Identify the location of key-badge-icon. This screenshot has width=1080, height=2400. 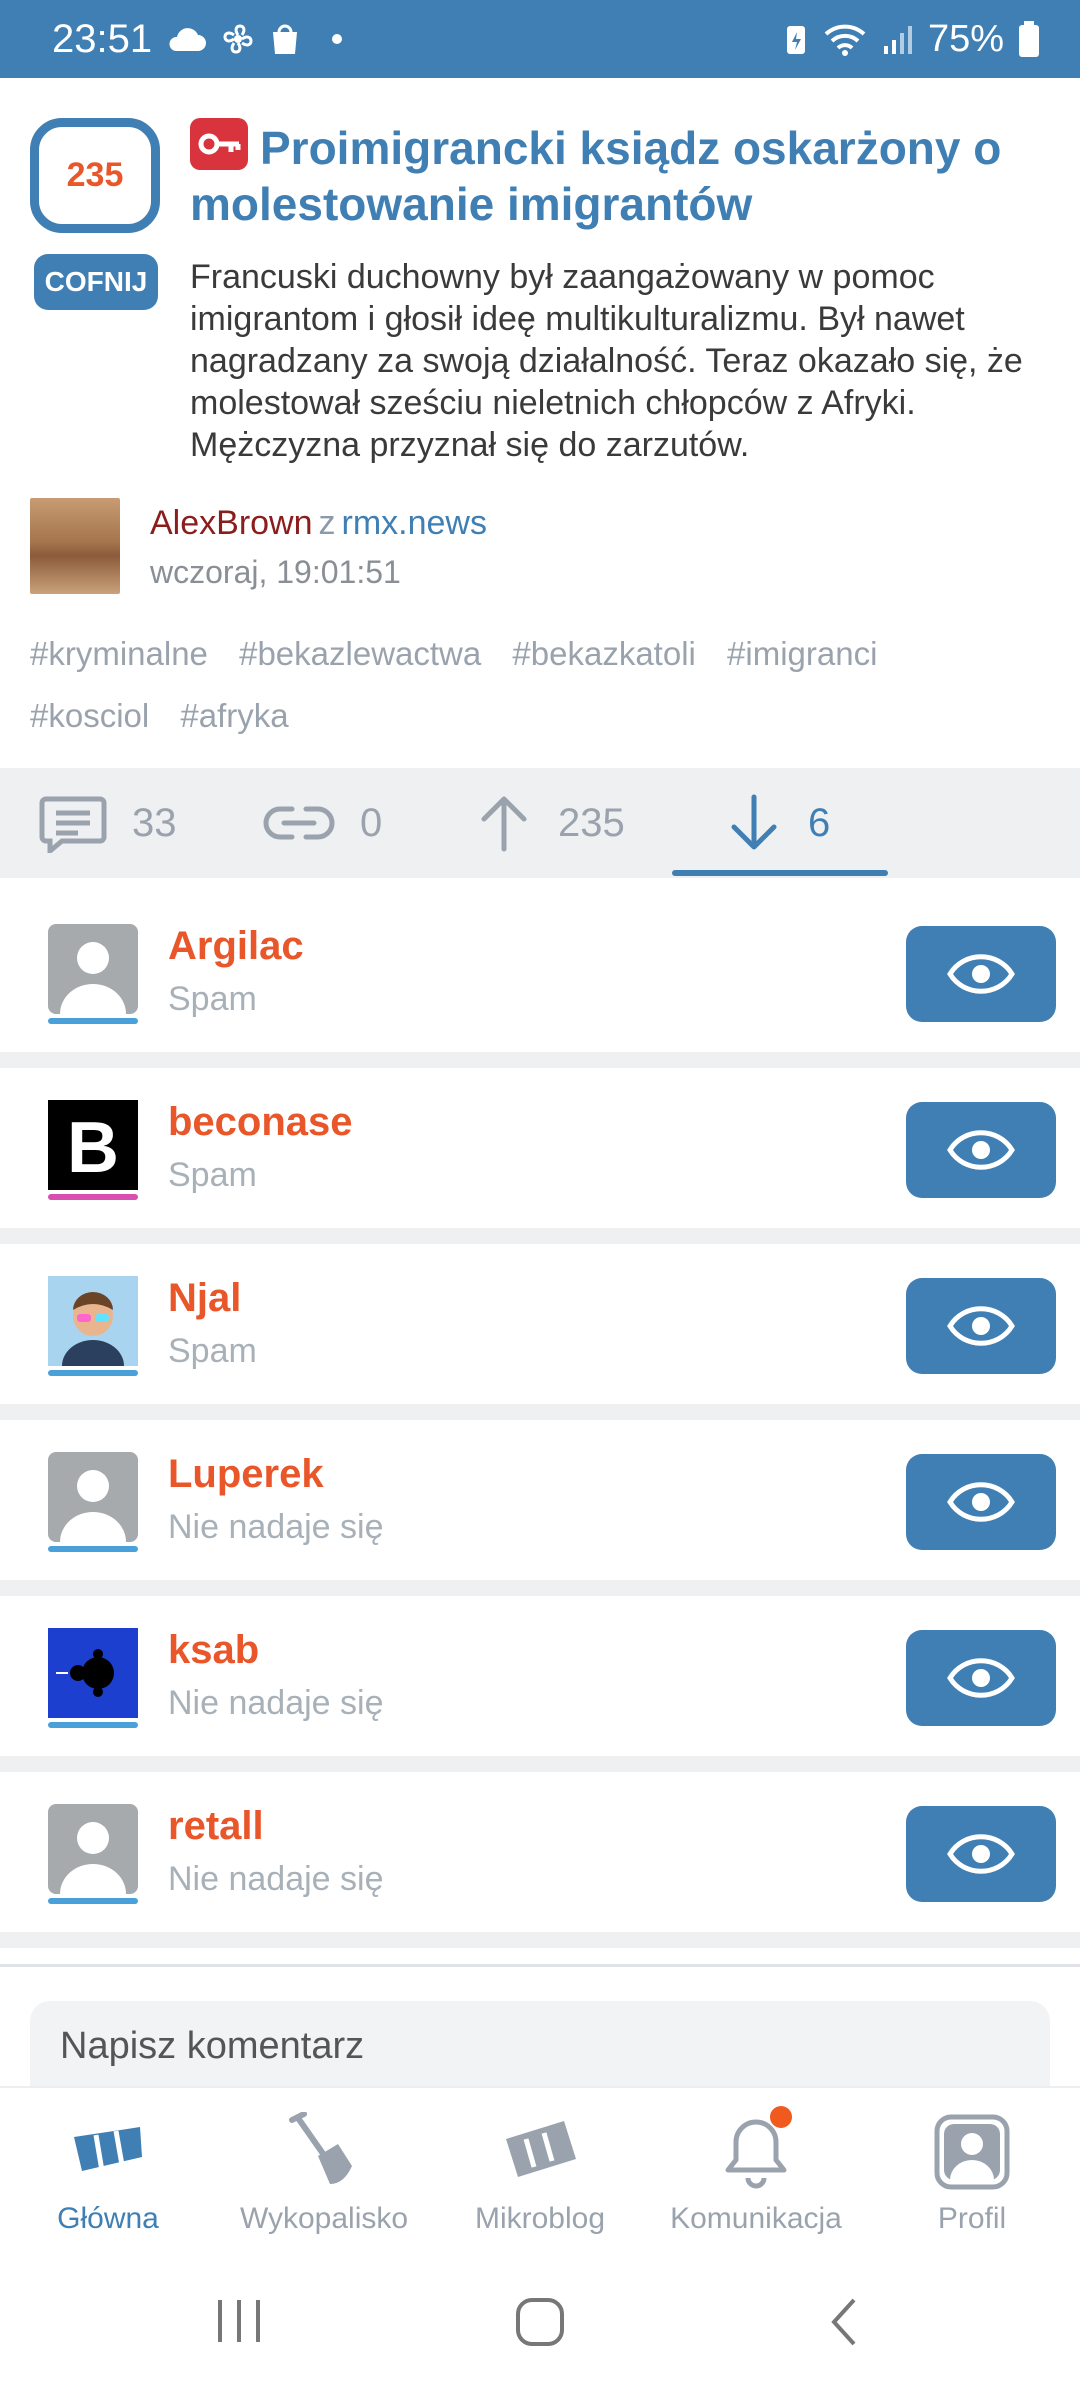
(219, 144).